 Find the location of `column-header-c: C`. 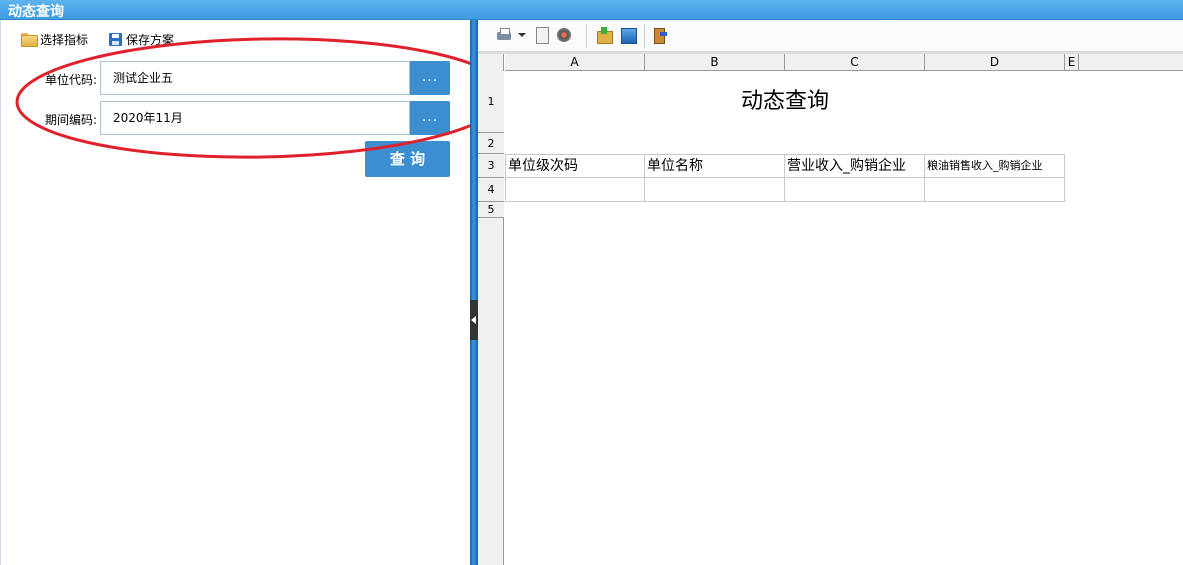

column-header-c: C is located at coordinates (855, 62).